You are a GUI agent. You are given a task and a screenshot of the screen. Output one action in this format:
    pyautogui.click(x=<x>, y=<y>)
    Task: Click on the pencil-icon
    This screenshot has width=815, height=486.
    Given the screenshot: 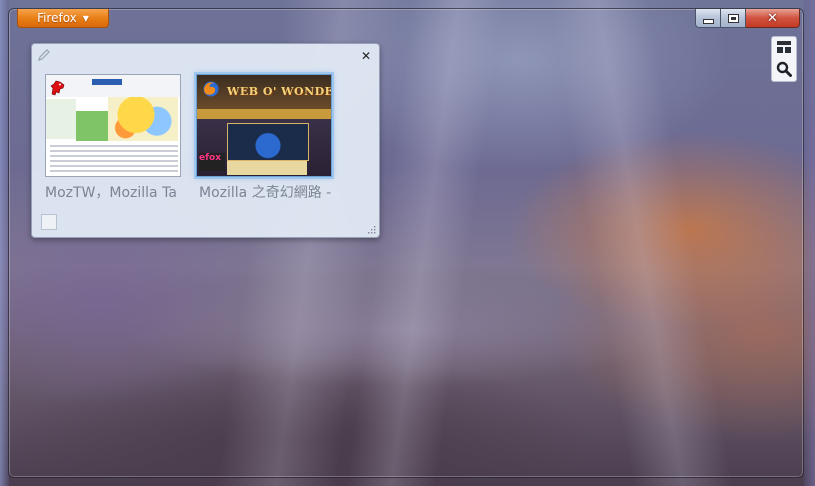 What is the action you would take?
    pyautogui.click(x=44, y=55)
    